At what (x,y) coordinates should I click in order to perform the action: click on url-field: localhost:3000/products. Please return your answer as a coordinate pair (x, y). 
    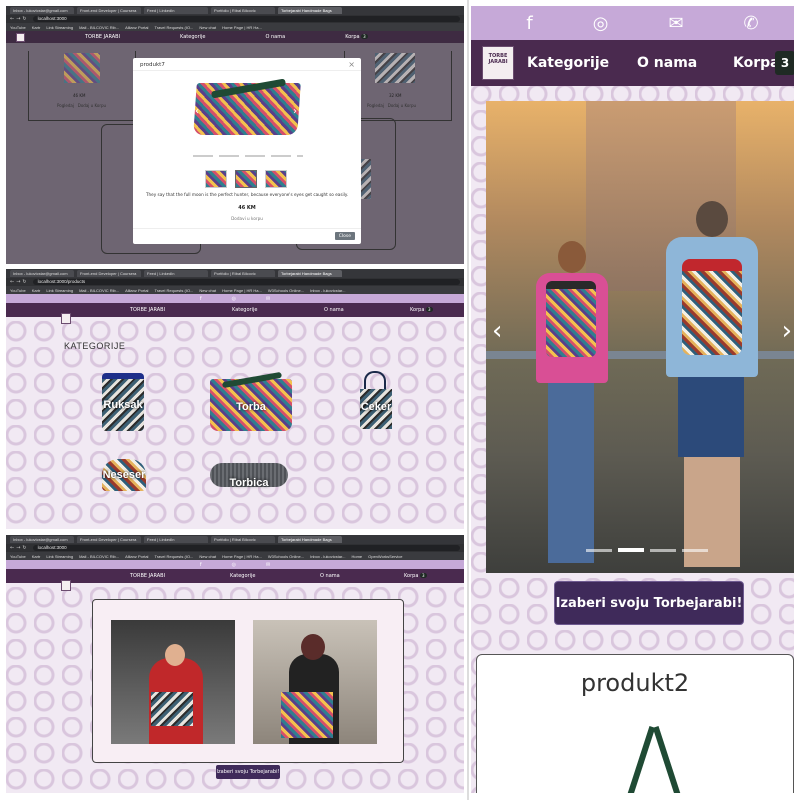
    Looking at the image, I should click on (246, 282).